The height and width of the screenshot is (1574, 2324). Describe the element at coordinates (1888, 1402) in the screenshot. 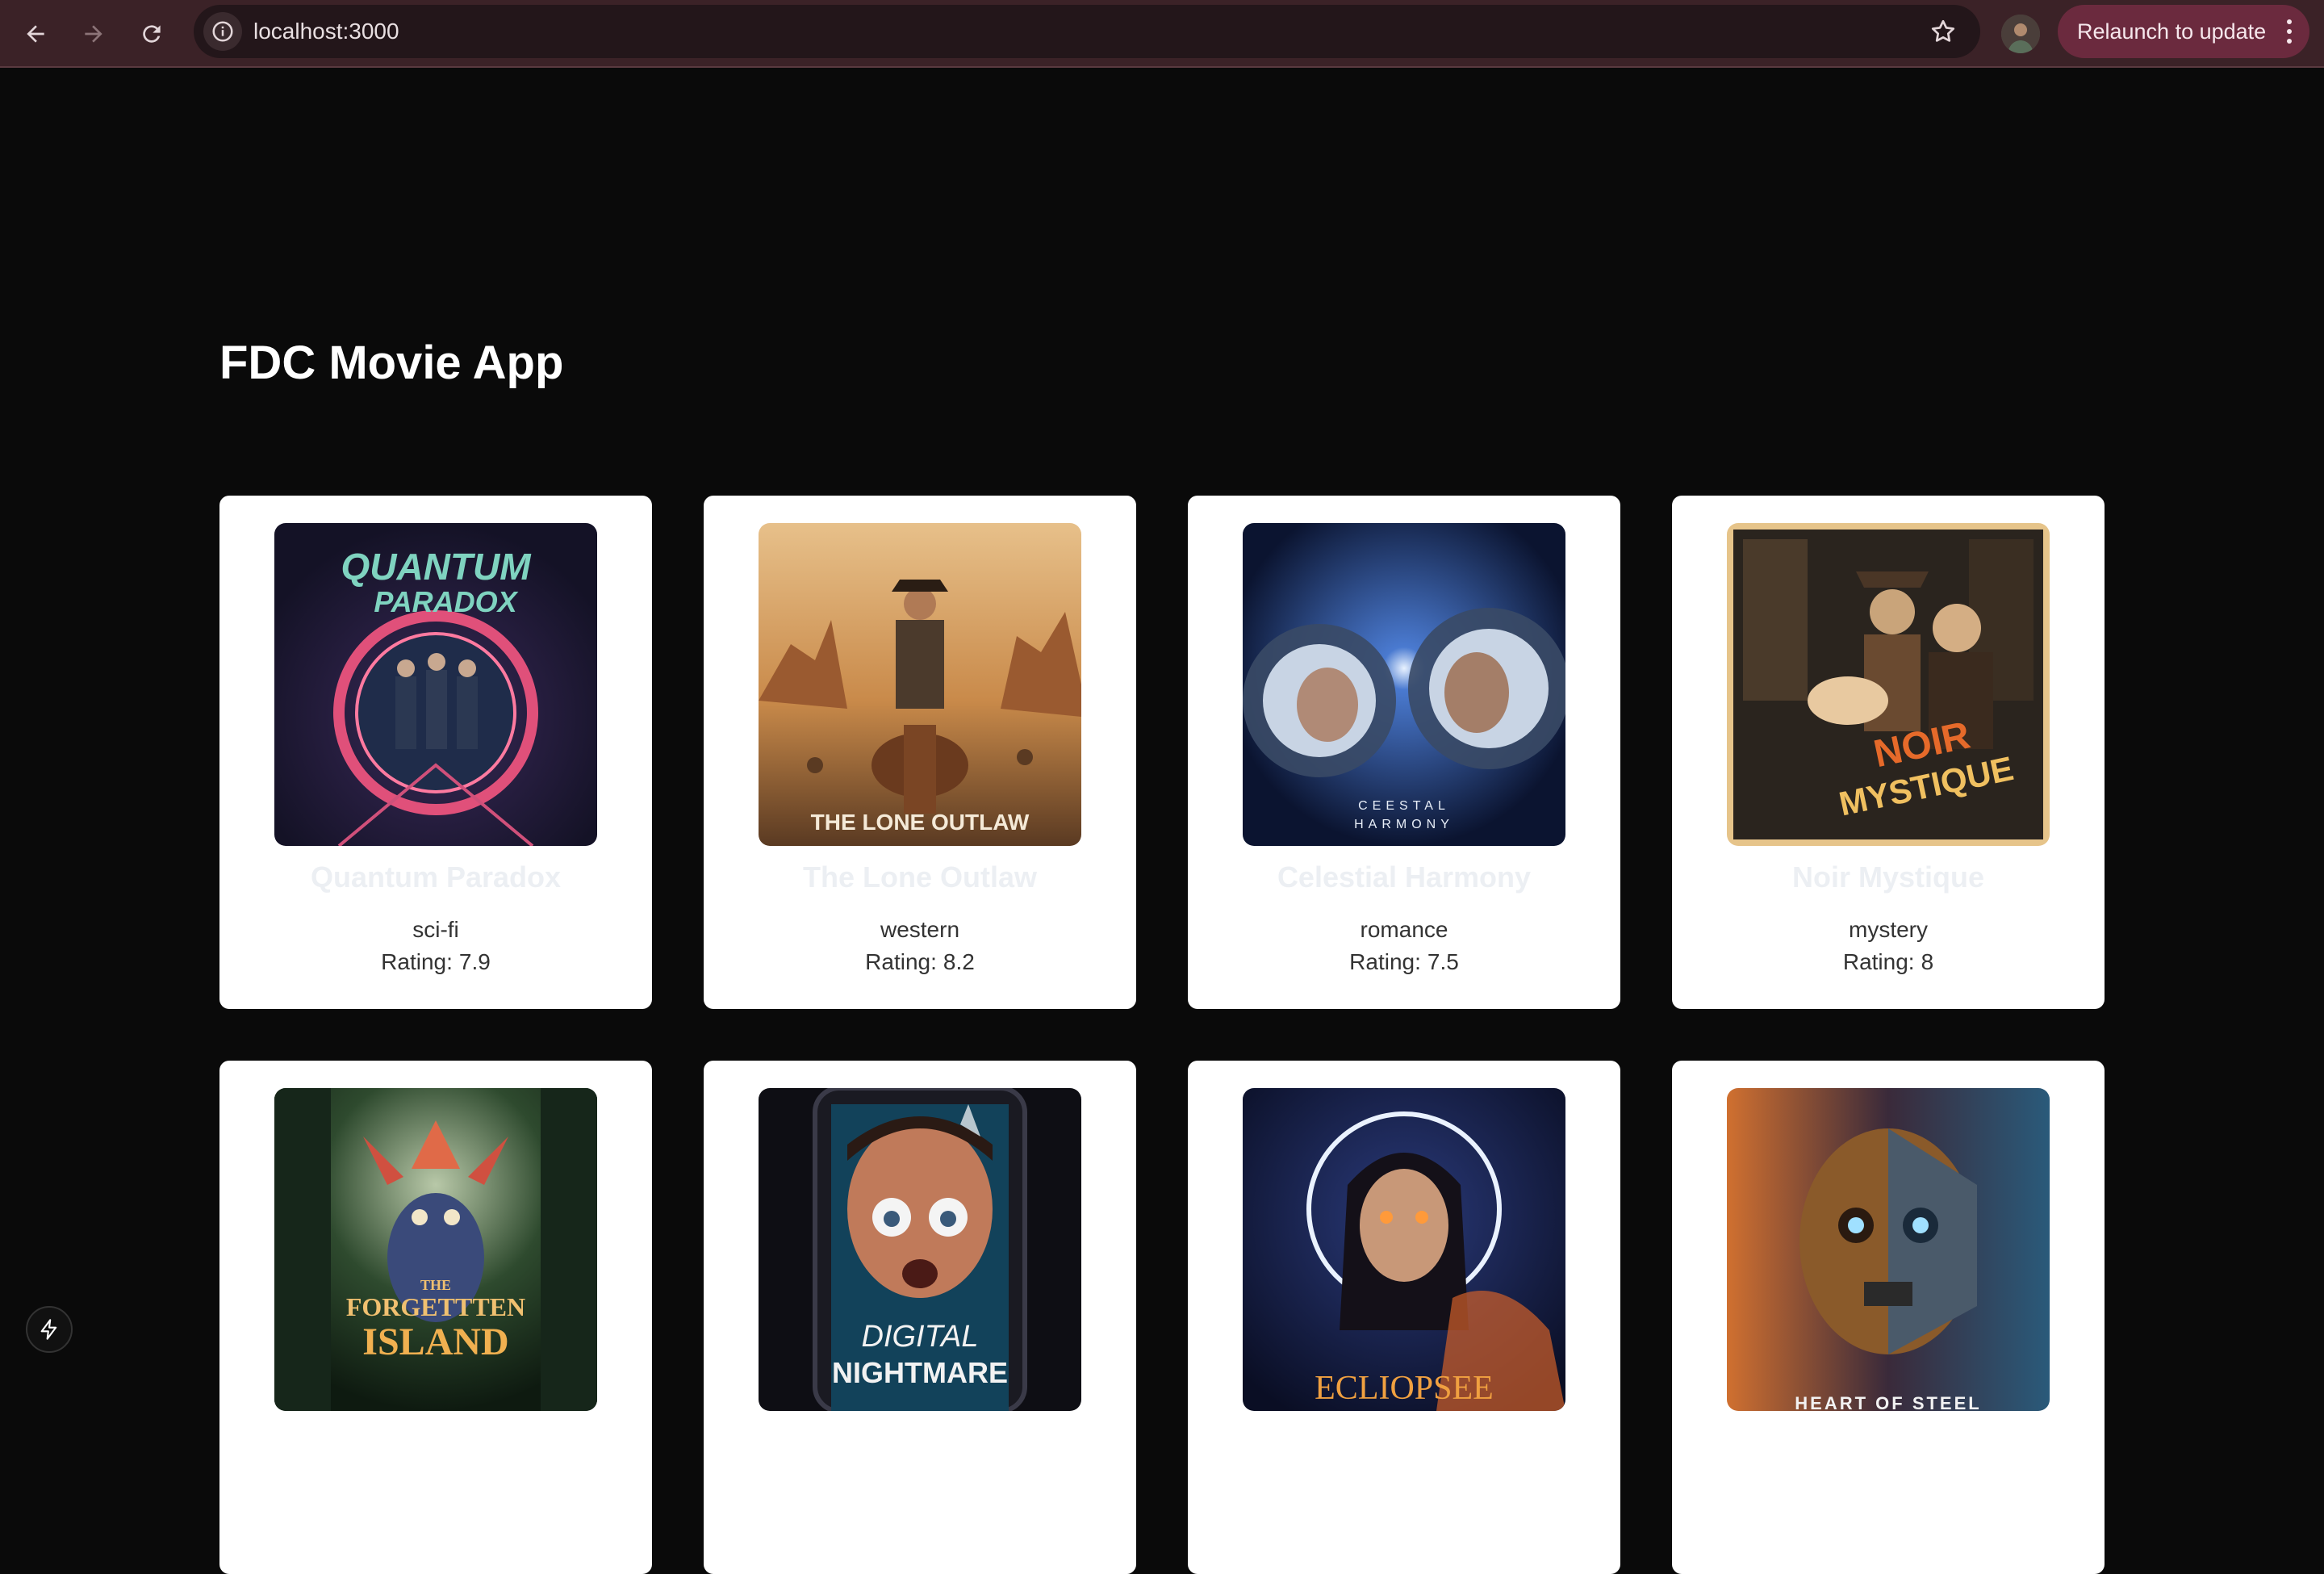

I see `poster-title: HEART OF STEEL` at that location.